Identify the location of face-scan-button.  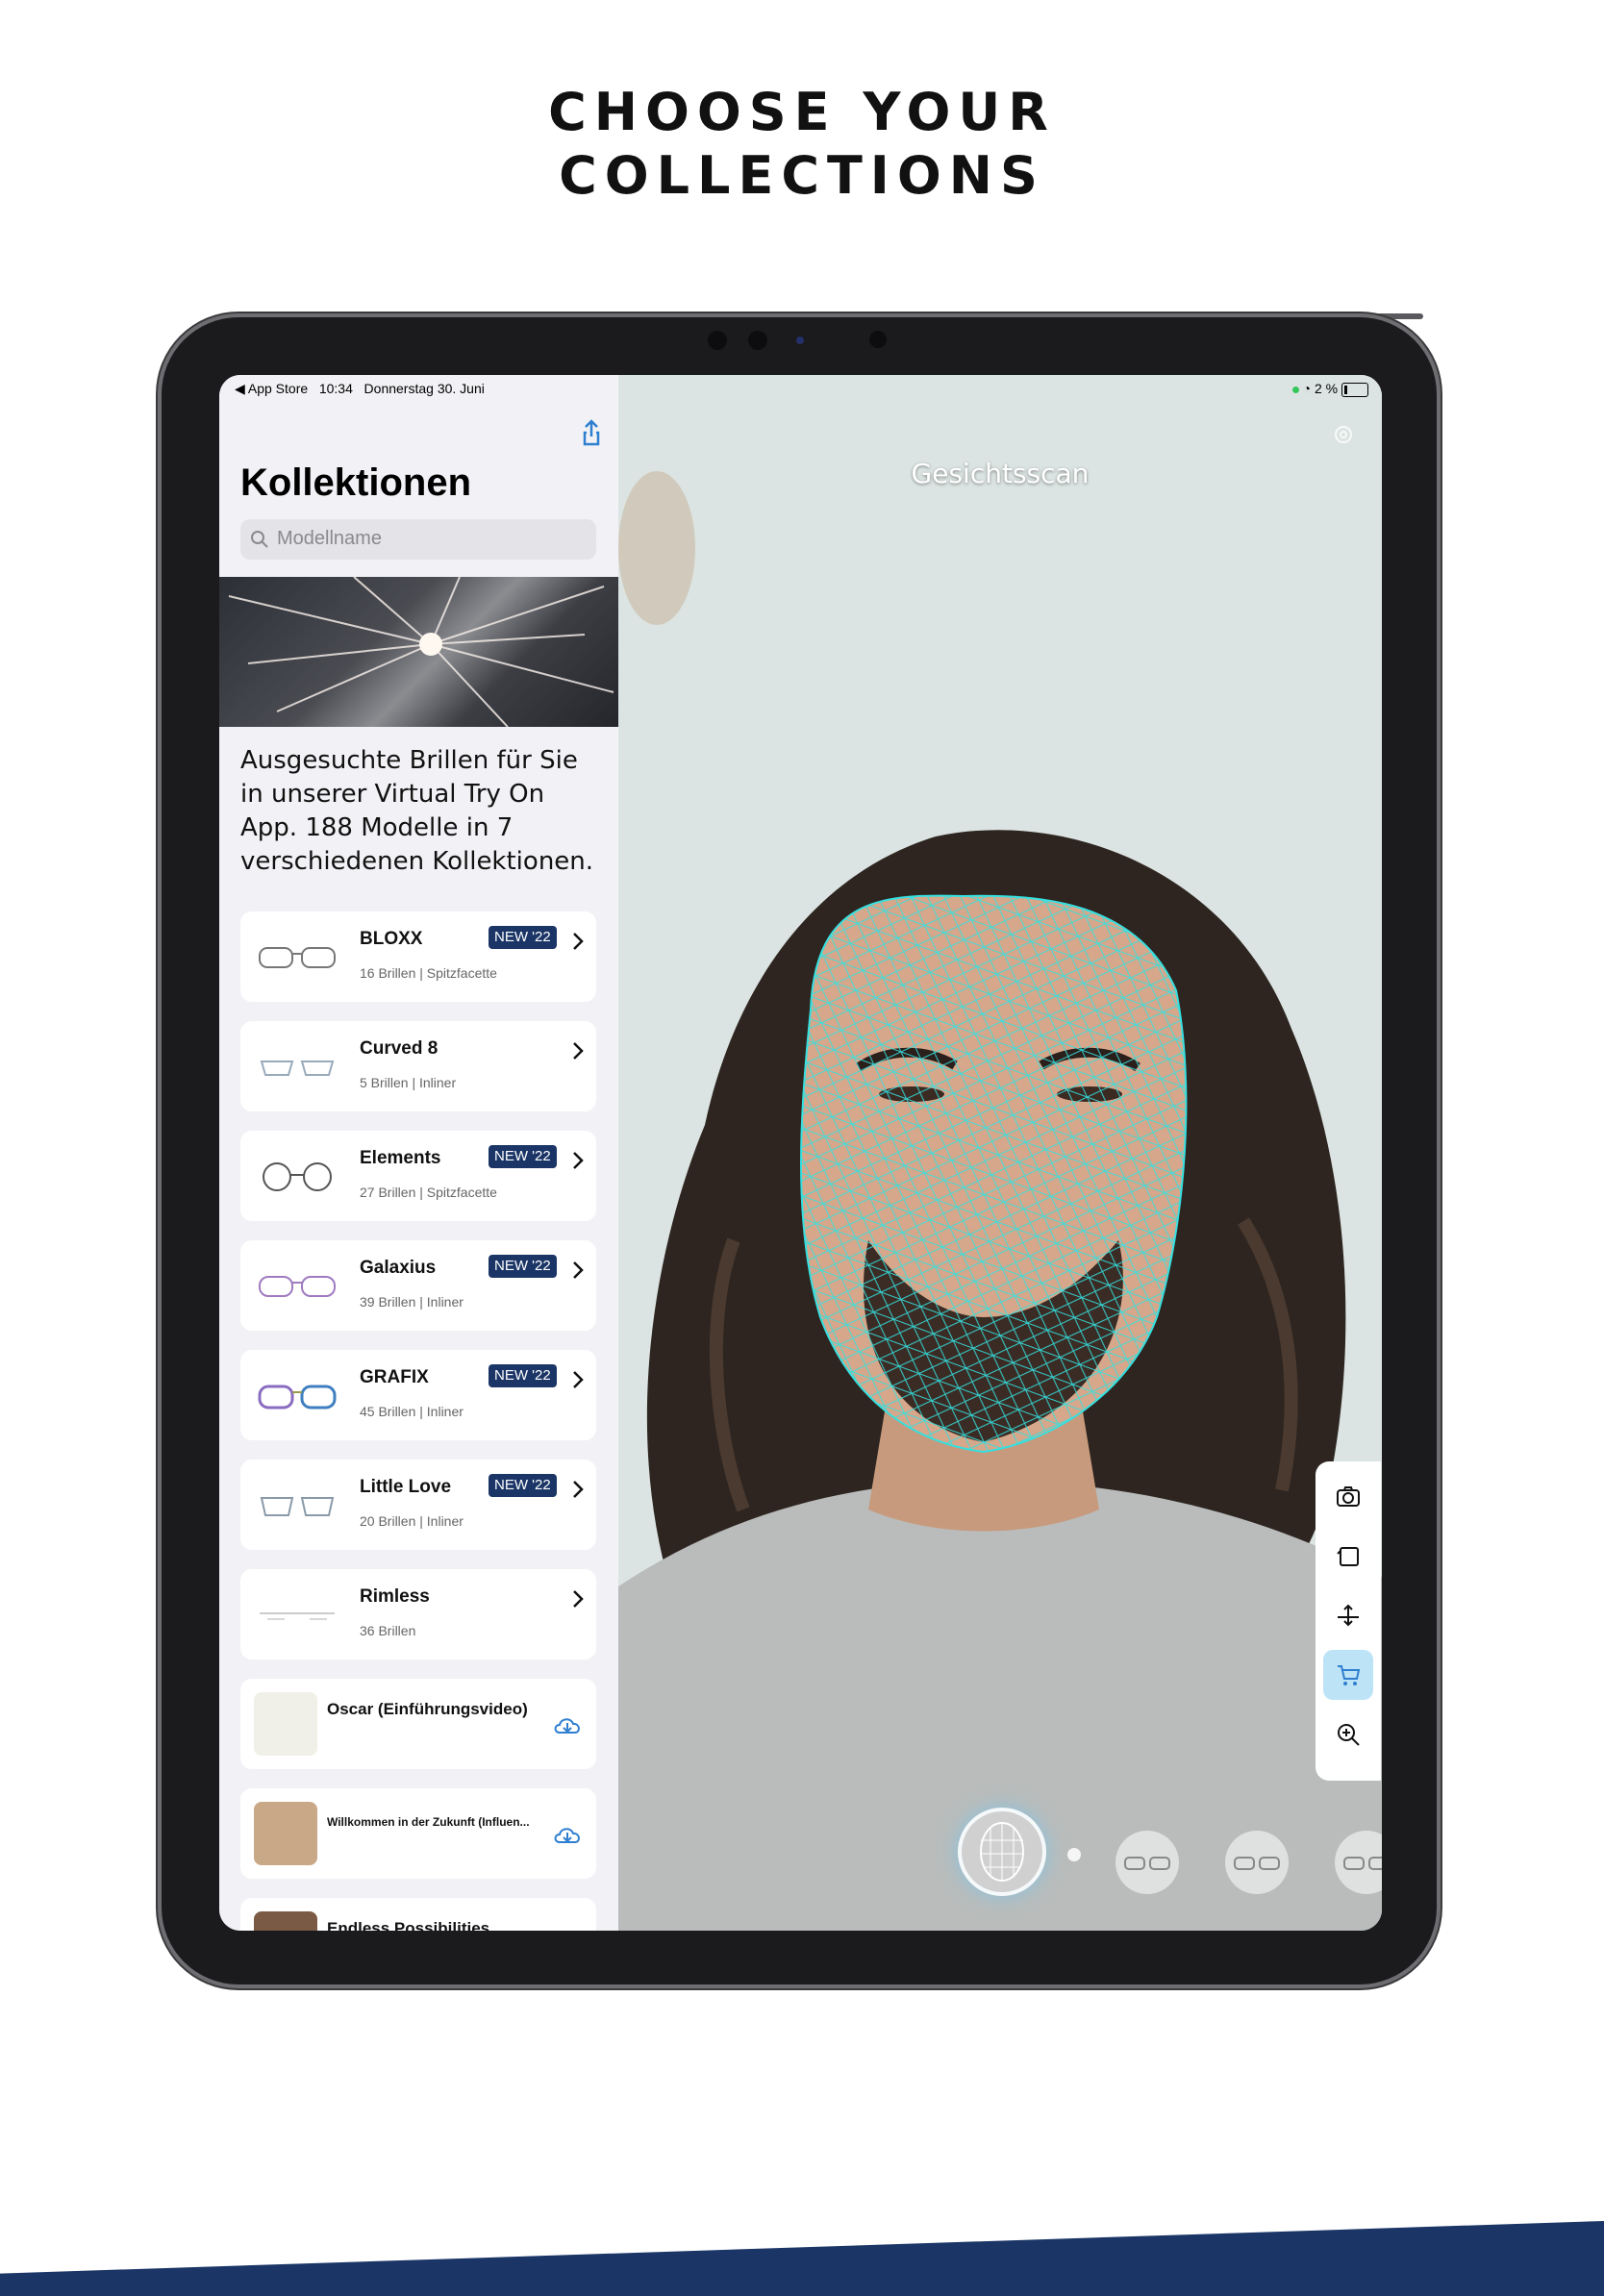
(1002, 1851).